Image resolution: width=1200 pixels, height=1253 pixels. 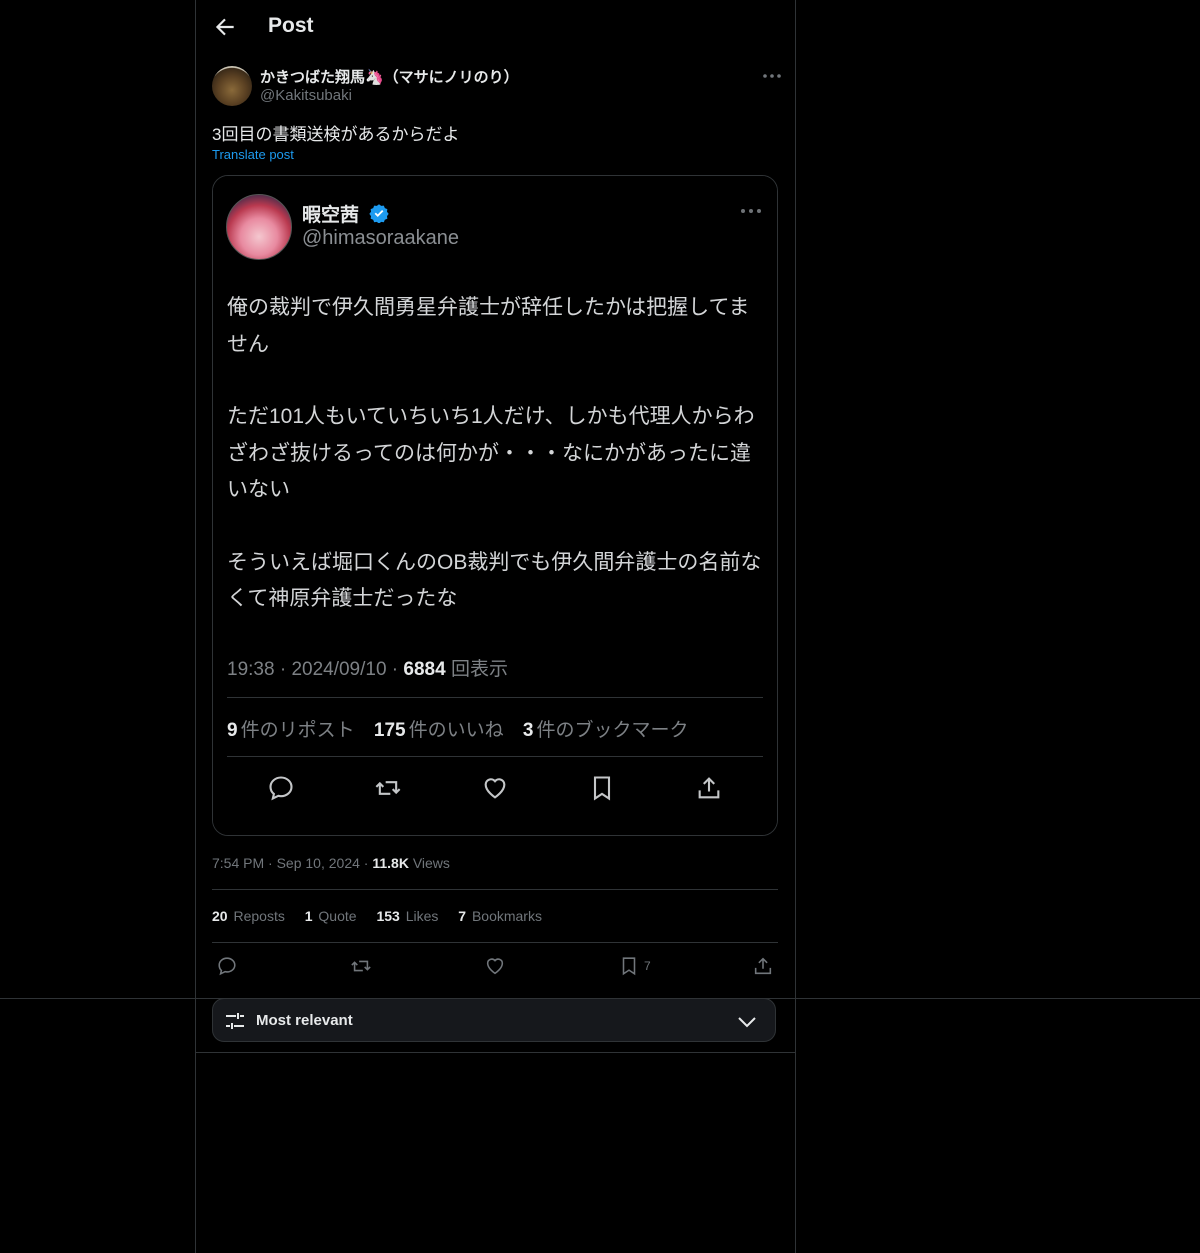 I want to click on post-views-count: 11.8K, so click(x=390, y=863).